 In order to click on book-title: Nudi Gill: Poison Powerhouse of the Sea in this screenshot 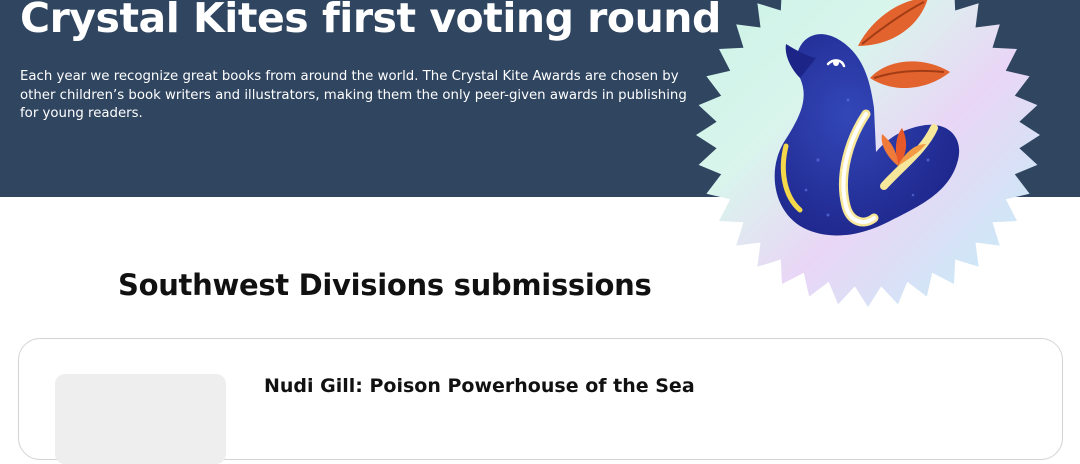, I will do `click(479, 386)`.